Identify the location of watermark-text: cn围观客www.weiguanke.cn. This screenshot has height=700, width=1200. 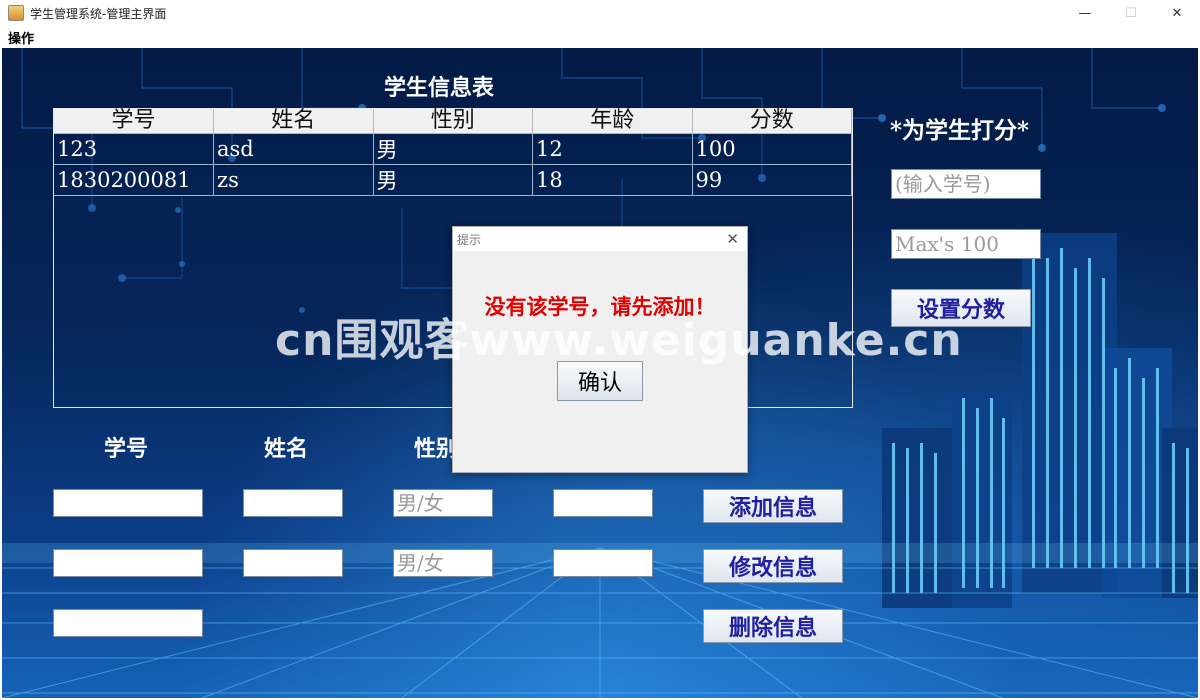
(619, 340).